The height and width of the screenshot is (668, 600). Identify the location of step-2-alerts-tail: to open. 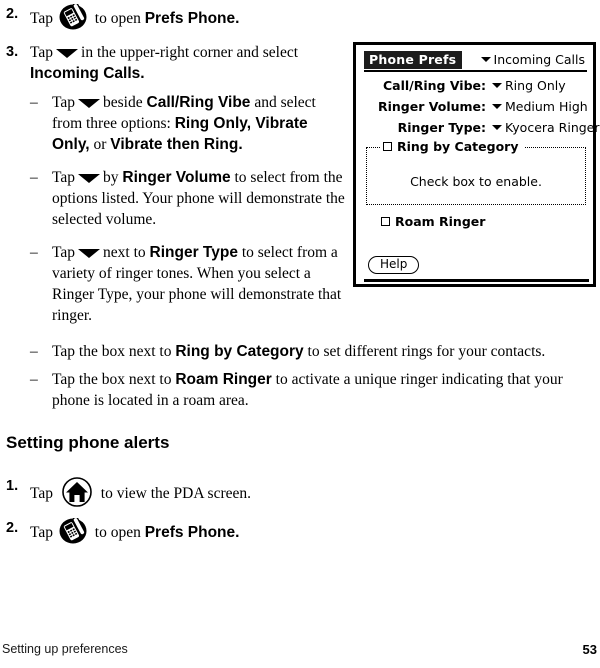
(117, 532).